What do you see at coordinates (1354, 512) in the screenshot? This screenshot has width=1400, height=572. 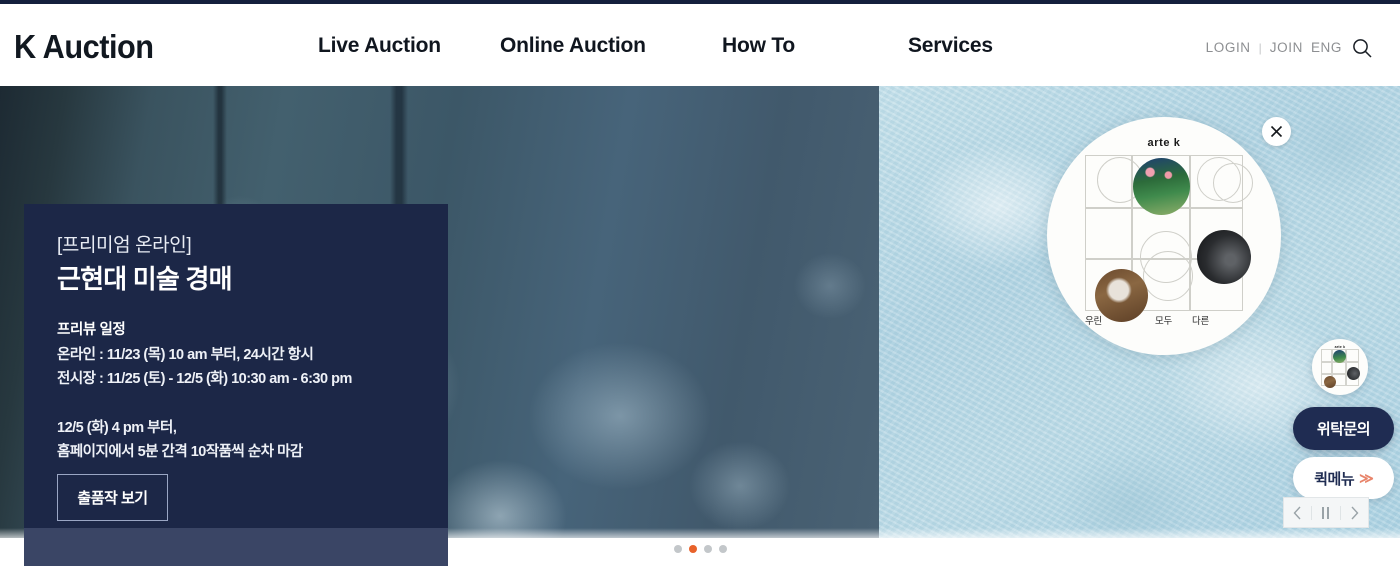 I see `chevron-right-icon` at bounding box center [1354, 512].